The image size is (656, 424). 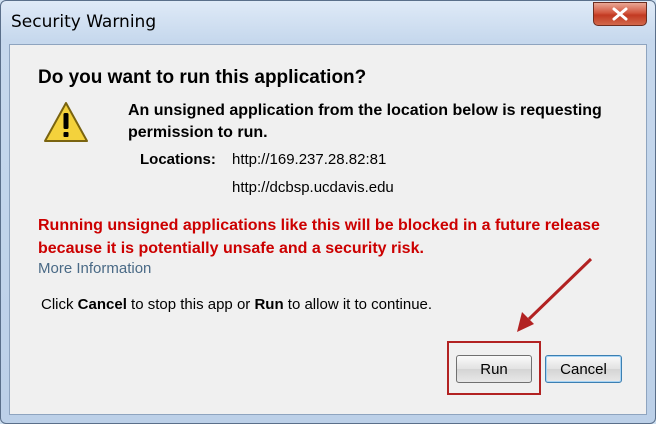 What do you see at coordinates (84, 22) in the screenshot?
I see `window-title: Security Warning` at bounding box center [84, 22].